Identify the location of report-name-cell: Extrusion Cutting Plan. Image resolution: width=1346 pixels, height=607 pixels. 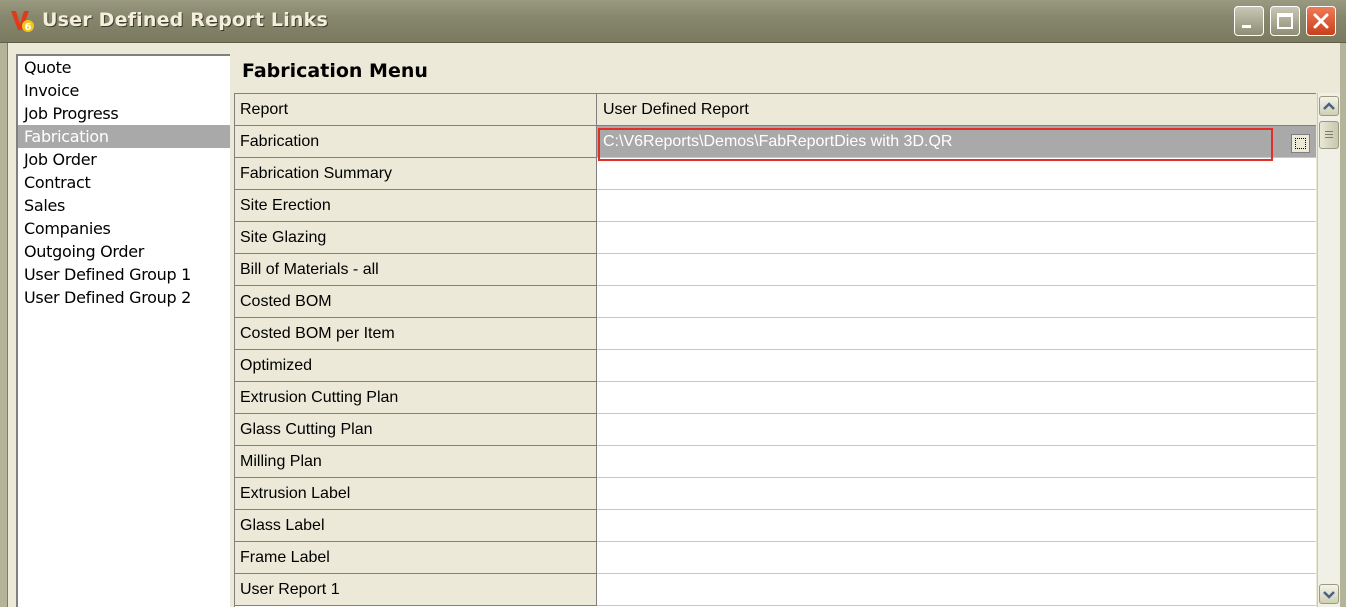
(416, 398).